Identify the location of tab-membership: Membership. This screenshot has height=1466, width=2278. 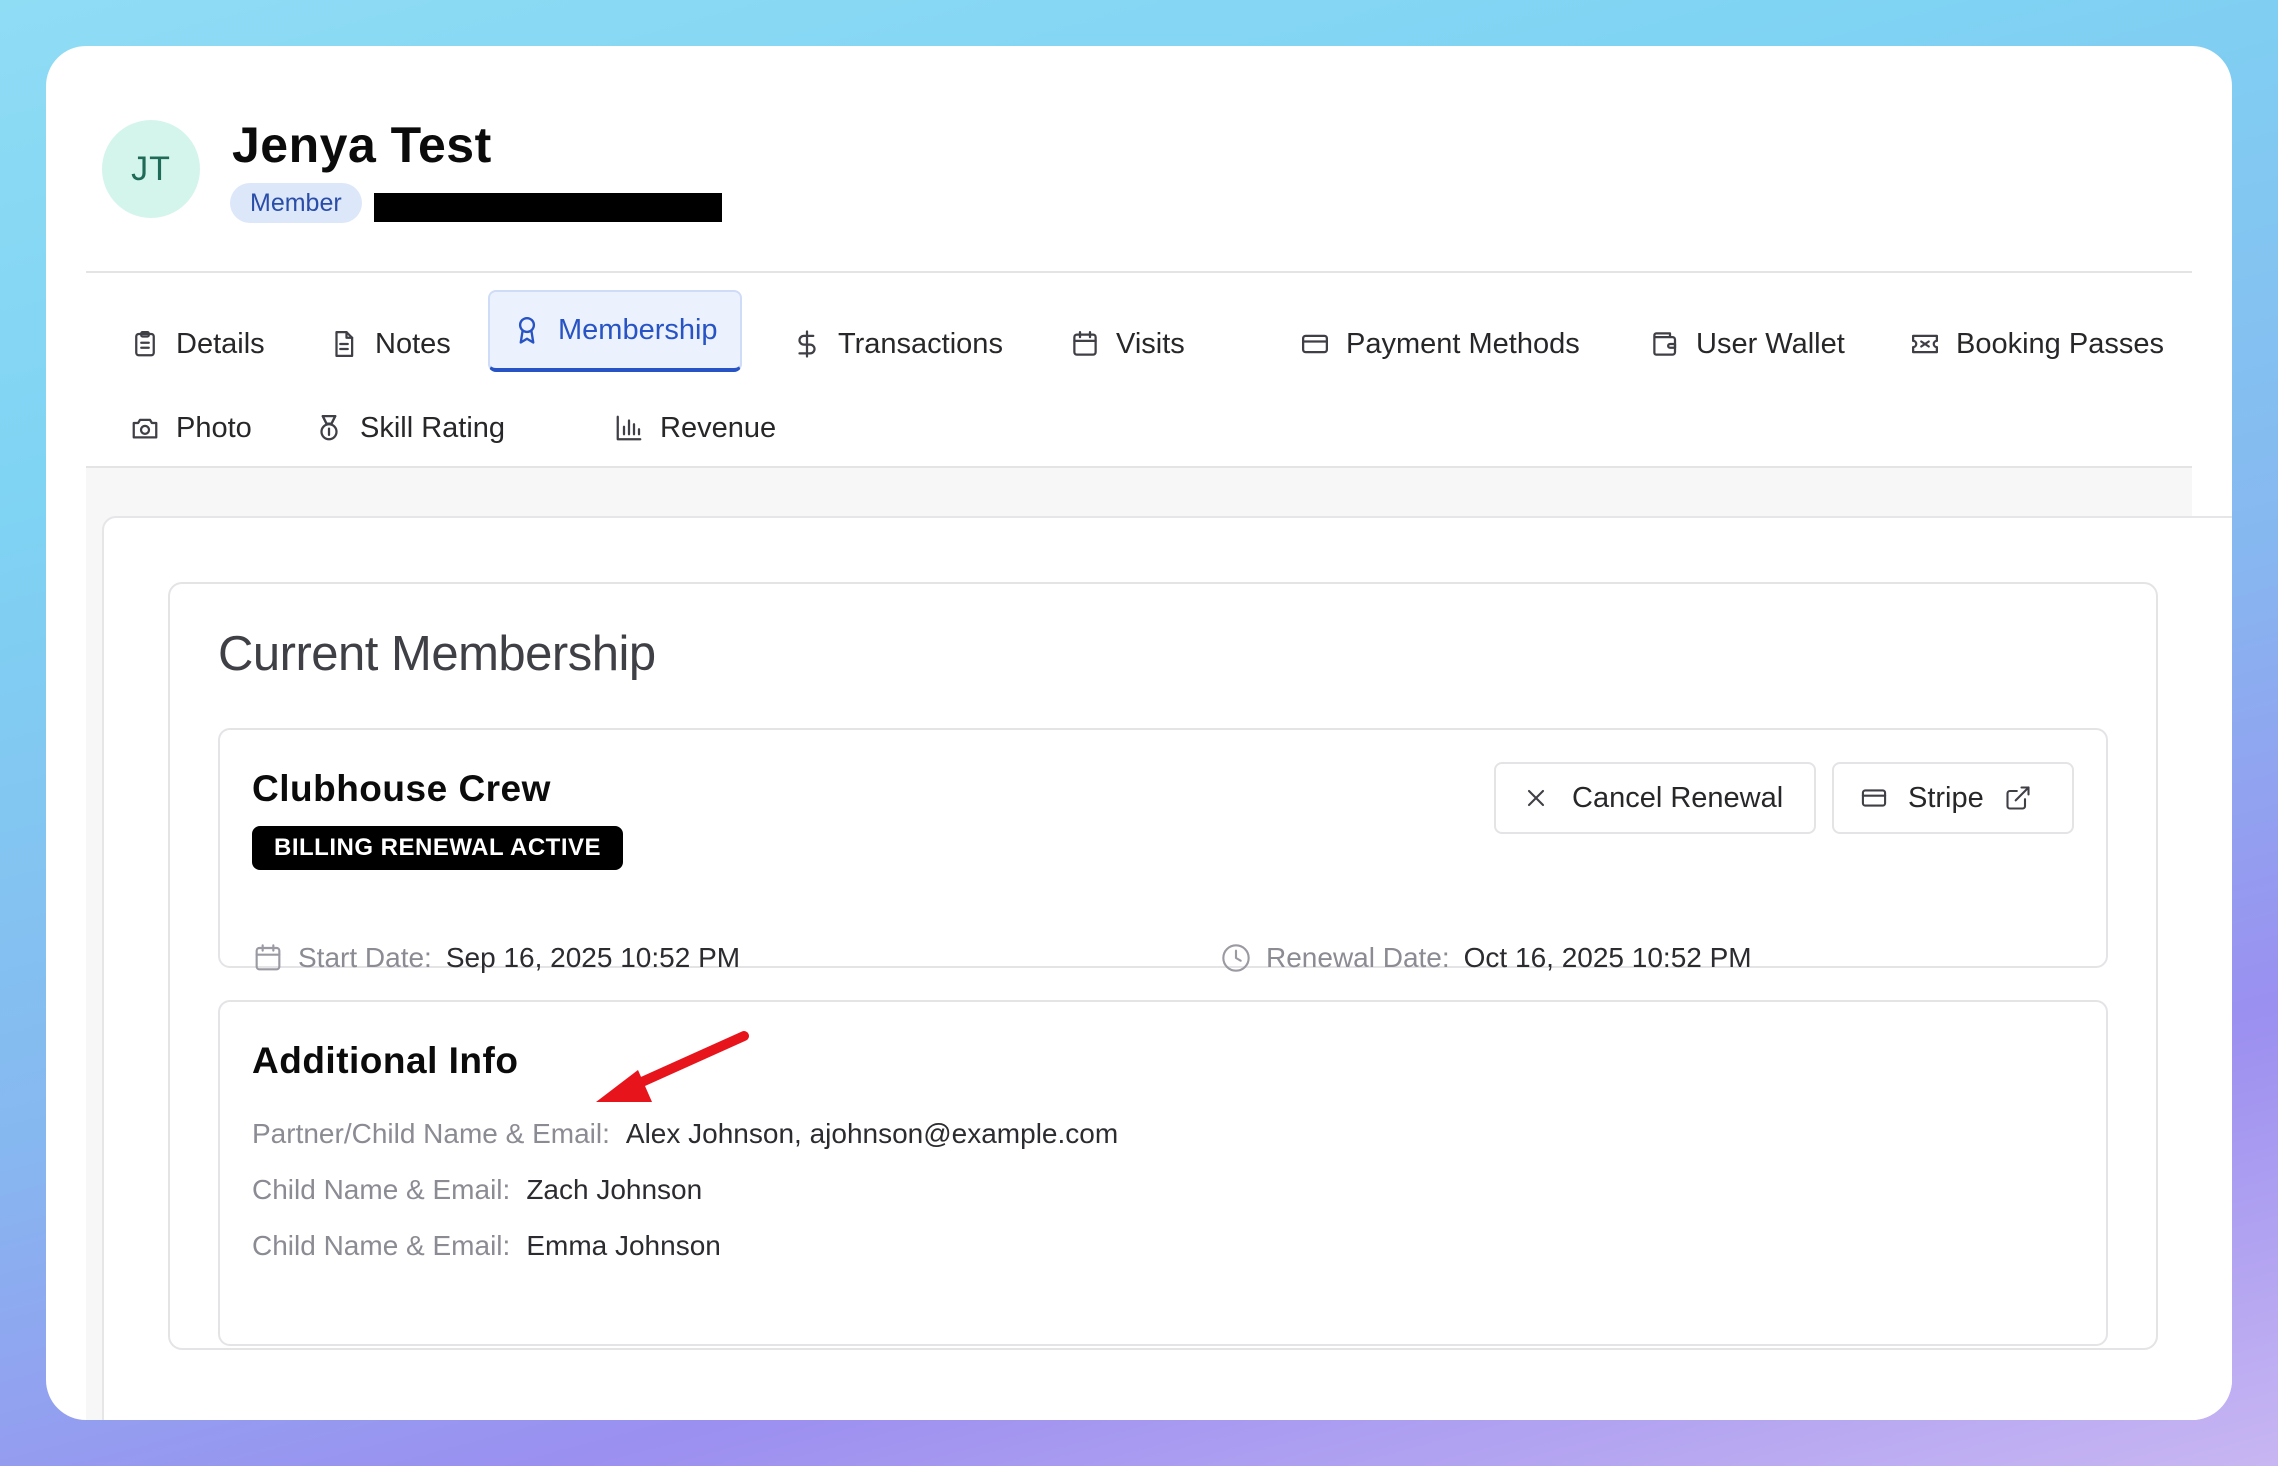
(615, 331).